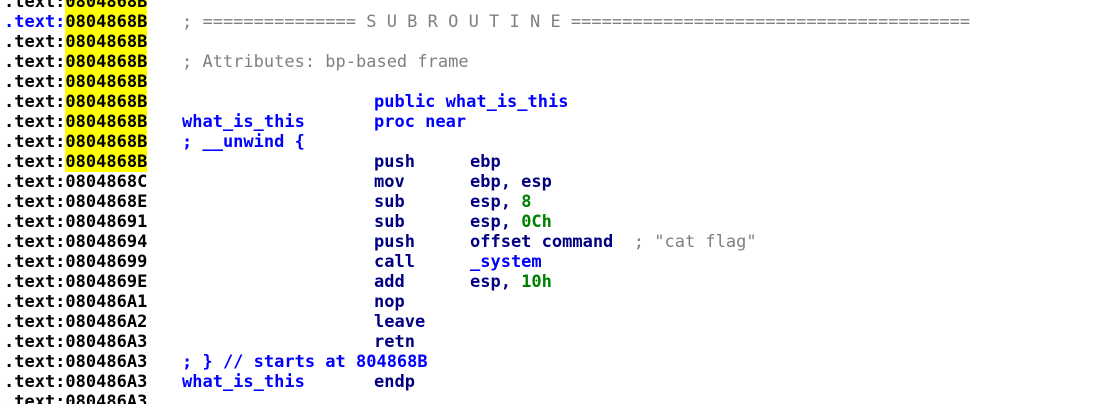 The height and width of the screenshot is (404, 1120). Describe the element at coordinates (394, 382) in the screenshot. I see `instruction-mnemonic: endp` at that location.